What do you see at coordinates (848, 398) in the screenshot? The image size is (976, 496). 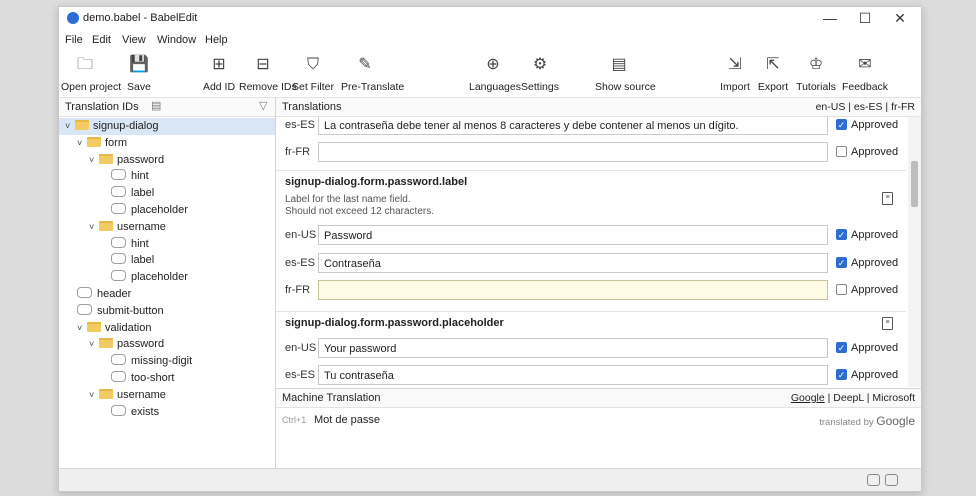 I see `provider-deepl: DeepL` at bounding box center [848, 398].